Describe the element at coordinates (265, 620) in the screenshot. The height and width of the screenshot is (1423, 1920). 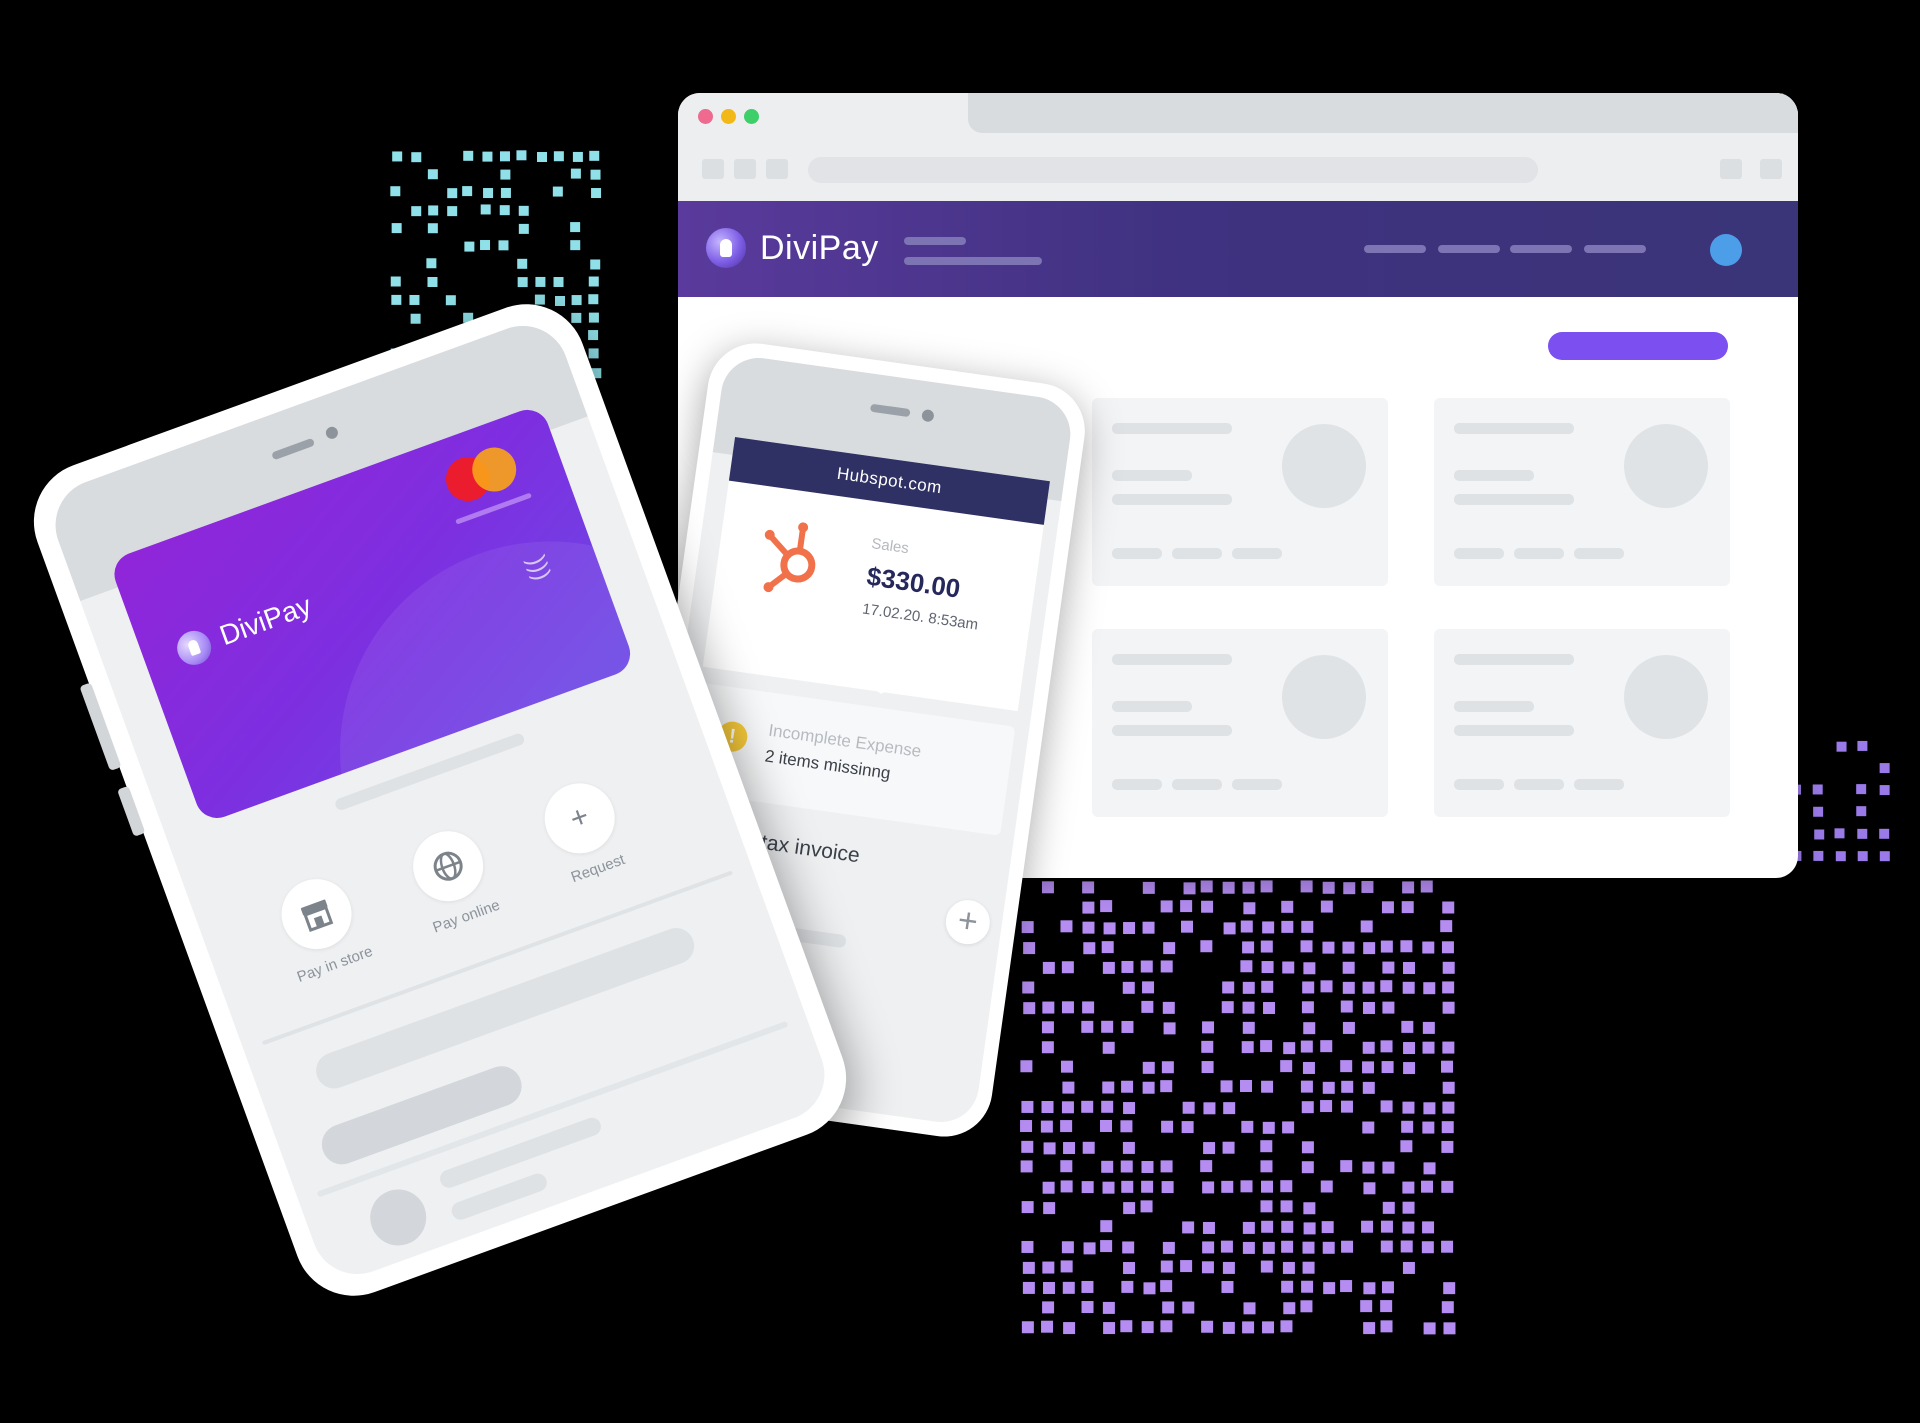
I see `card-brand: DiviPay` at that location.